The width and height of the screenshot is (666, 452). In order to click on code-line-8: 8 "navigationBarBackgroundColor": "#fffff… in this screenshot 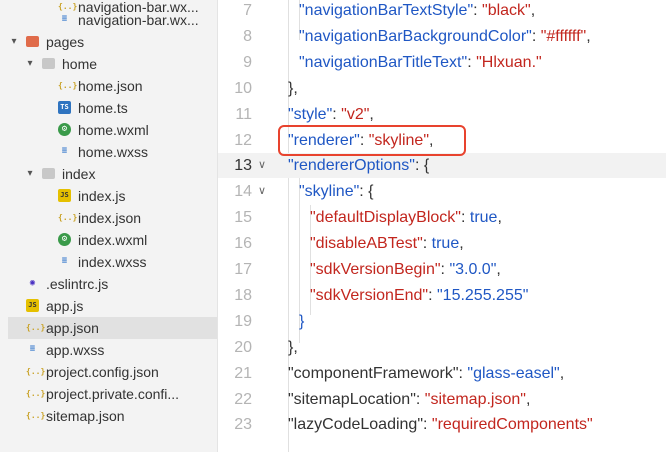, I will do `click(442, 36)`.